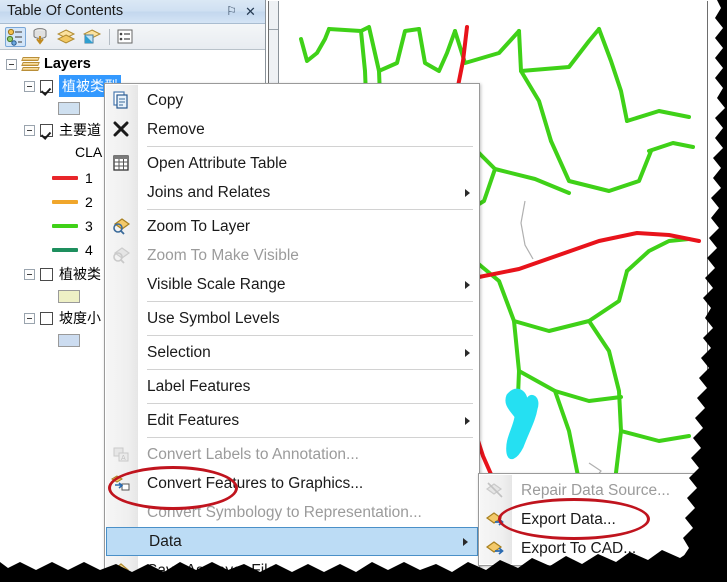 This screenshot has height=582, width=727. Describe the element at coordinates (292, 284) in the screenshot. I see `menu-item-visible-scale-range: Visible Scale Range` at that location.